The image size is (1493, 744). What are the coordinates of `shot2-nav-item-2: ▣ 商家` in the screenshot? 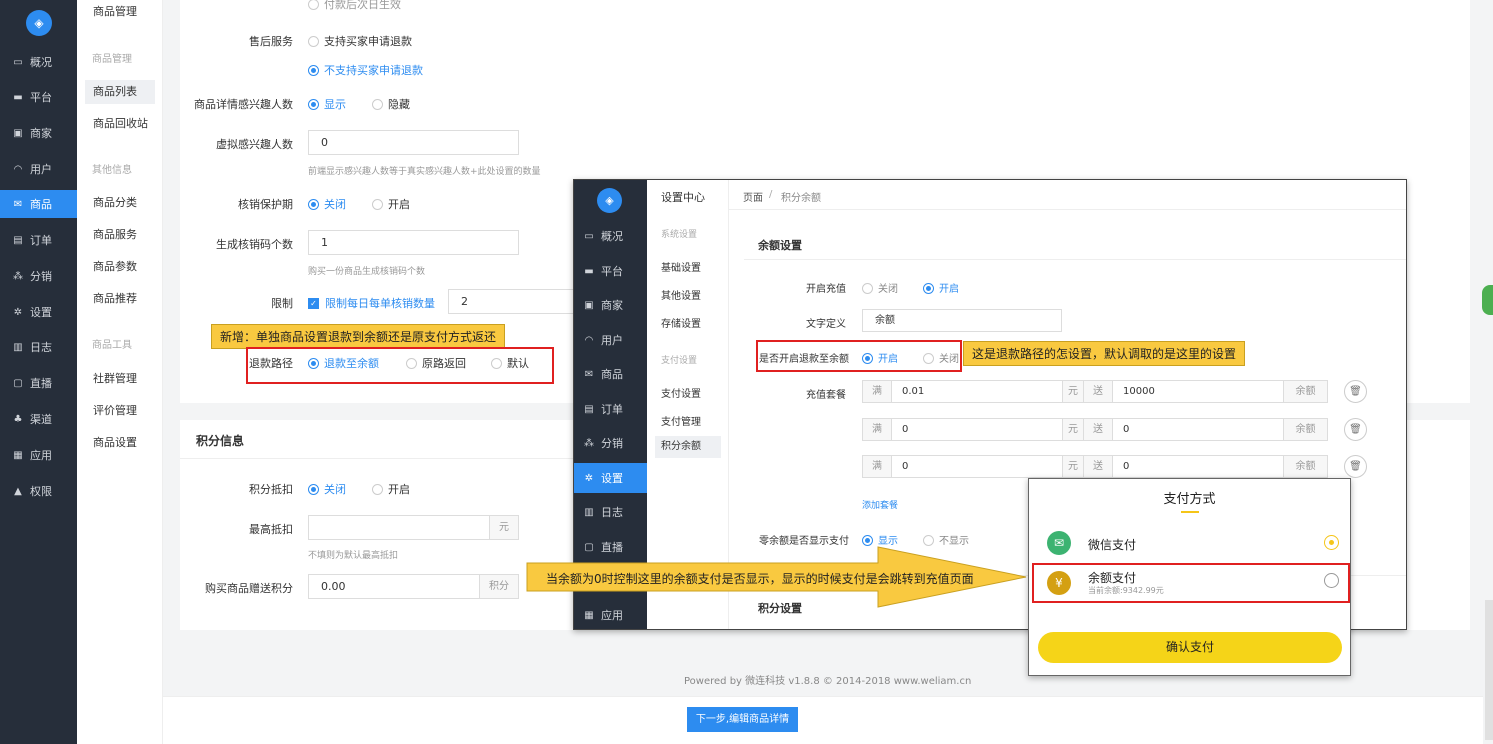 It's located at (610, 305).